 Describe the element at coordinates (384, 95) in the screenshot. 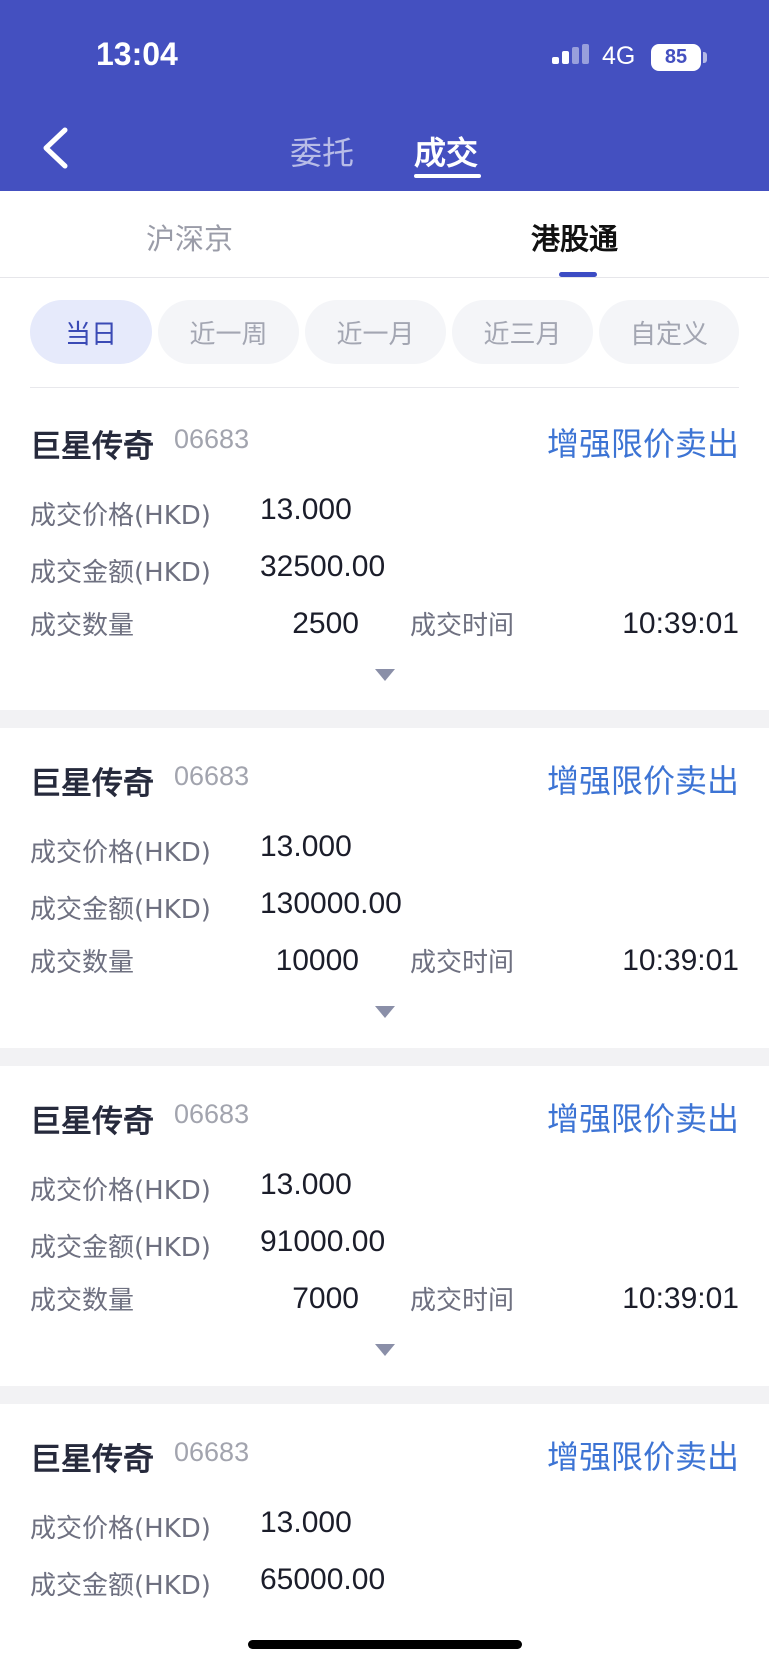

I see `app-header: 13:04 4G 85 委托 成交` at that location.